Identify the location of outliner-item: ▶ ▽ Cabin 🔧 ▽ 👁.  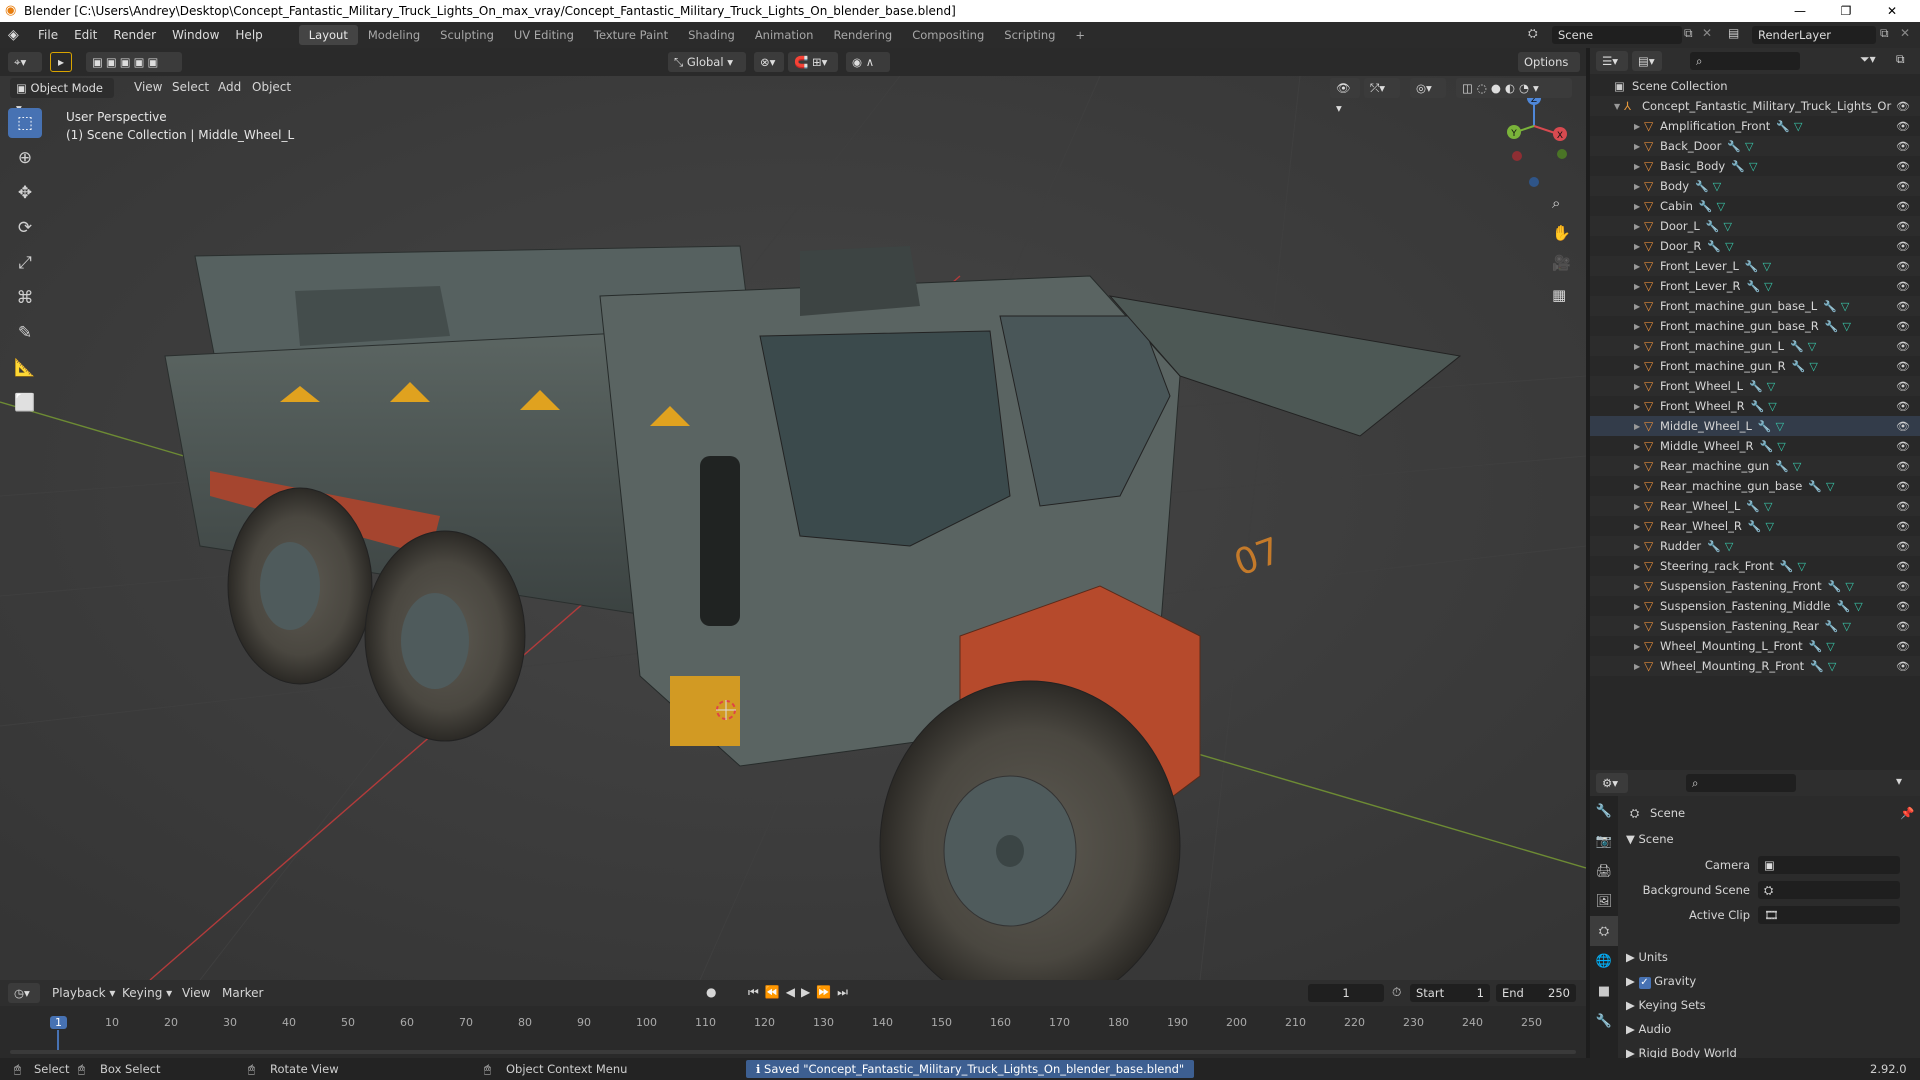
(1755, 206).